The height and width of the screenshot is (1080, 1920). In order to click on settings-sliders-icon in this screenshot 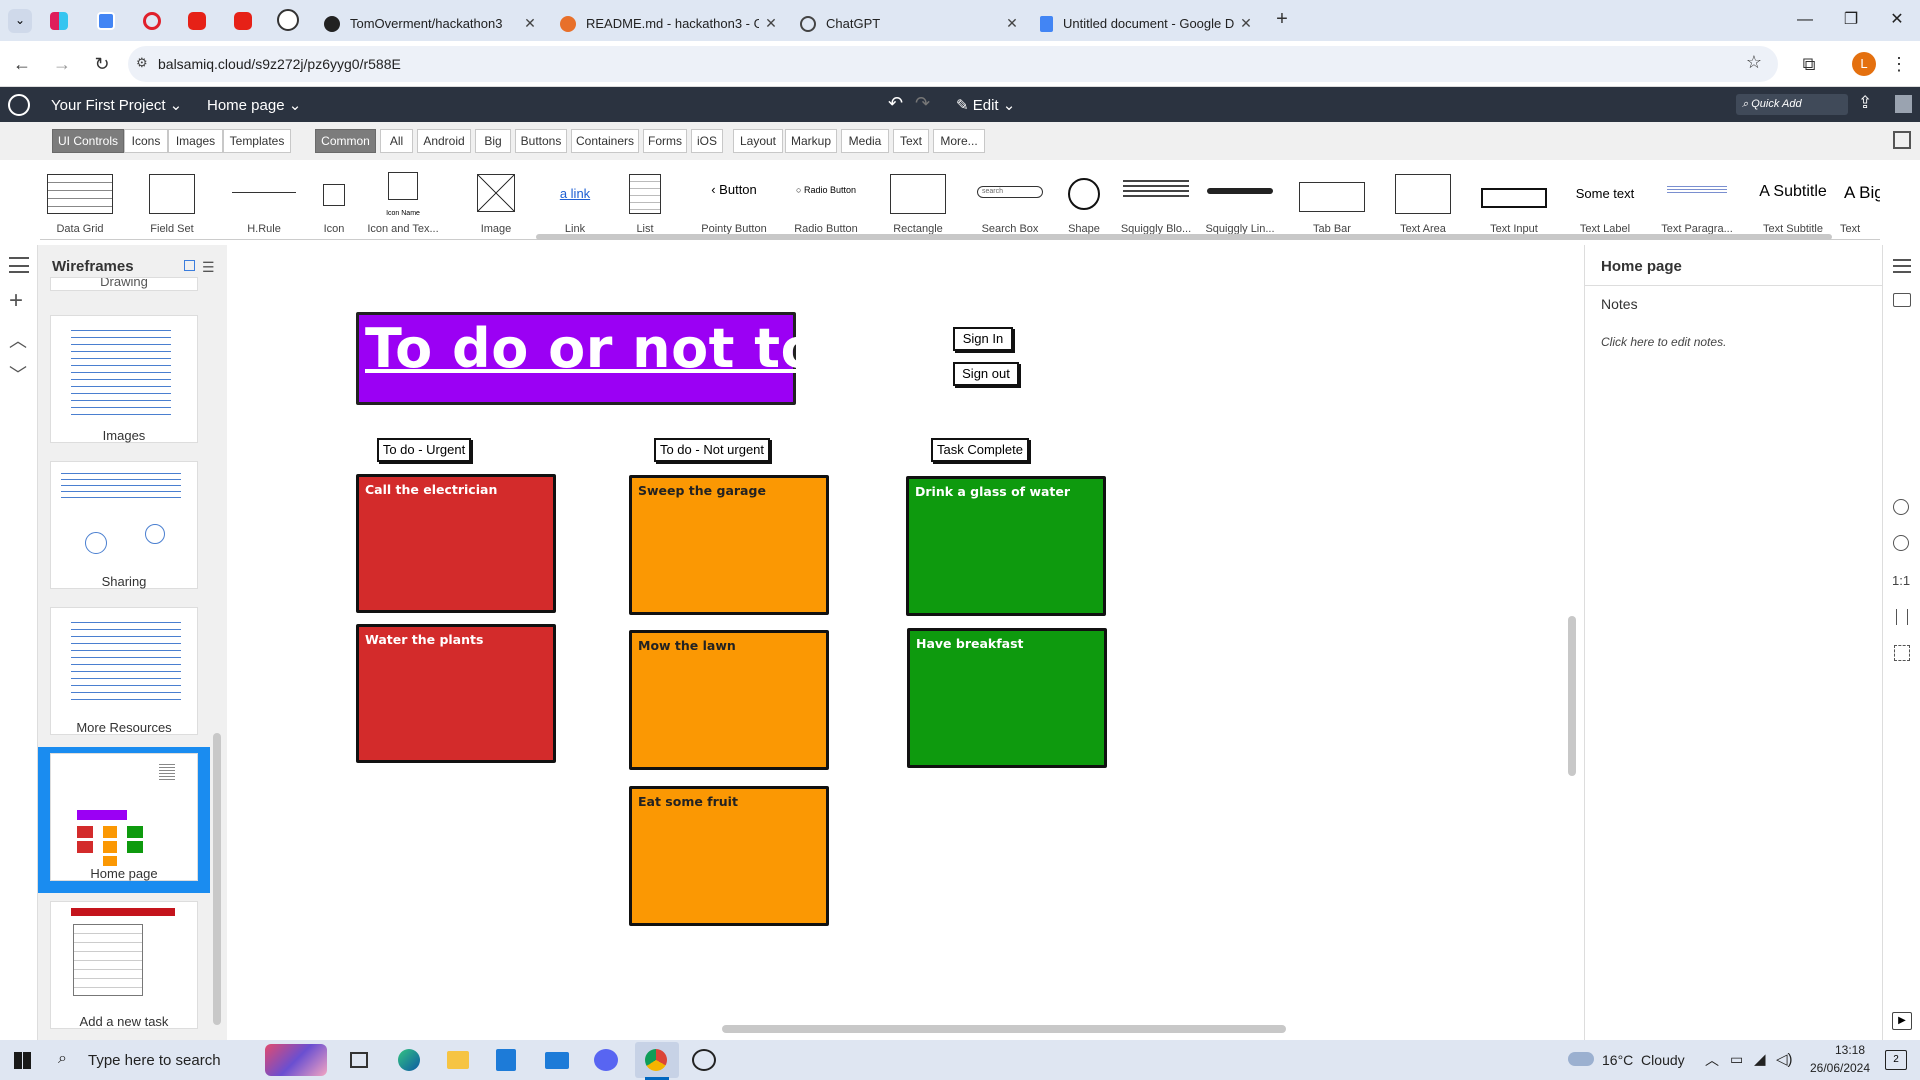, I will do `click(1902, 266)`.